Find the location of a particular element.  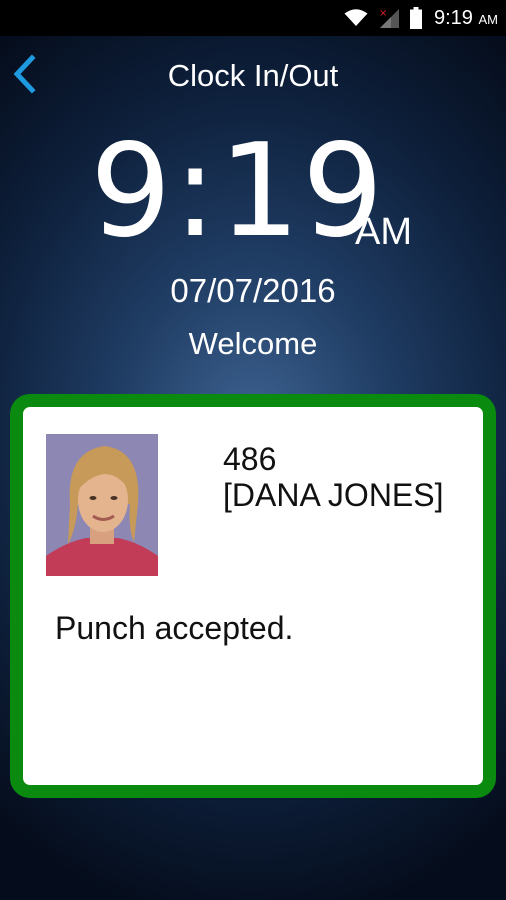

signal-icon: × is located at coordinates (389, 18).